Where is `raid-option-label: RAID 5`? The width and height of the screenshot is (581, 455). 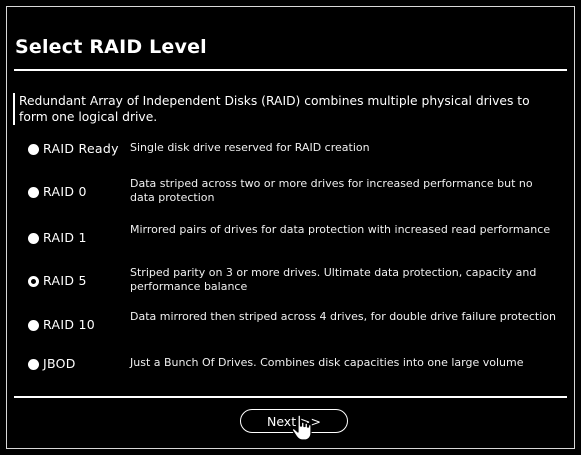
raid-option-label: RAID 5 is located at coordinates (65, 280).